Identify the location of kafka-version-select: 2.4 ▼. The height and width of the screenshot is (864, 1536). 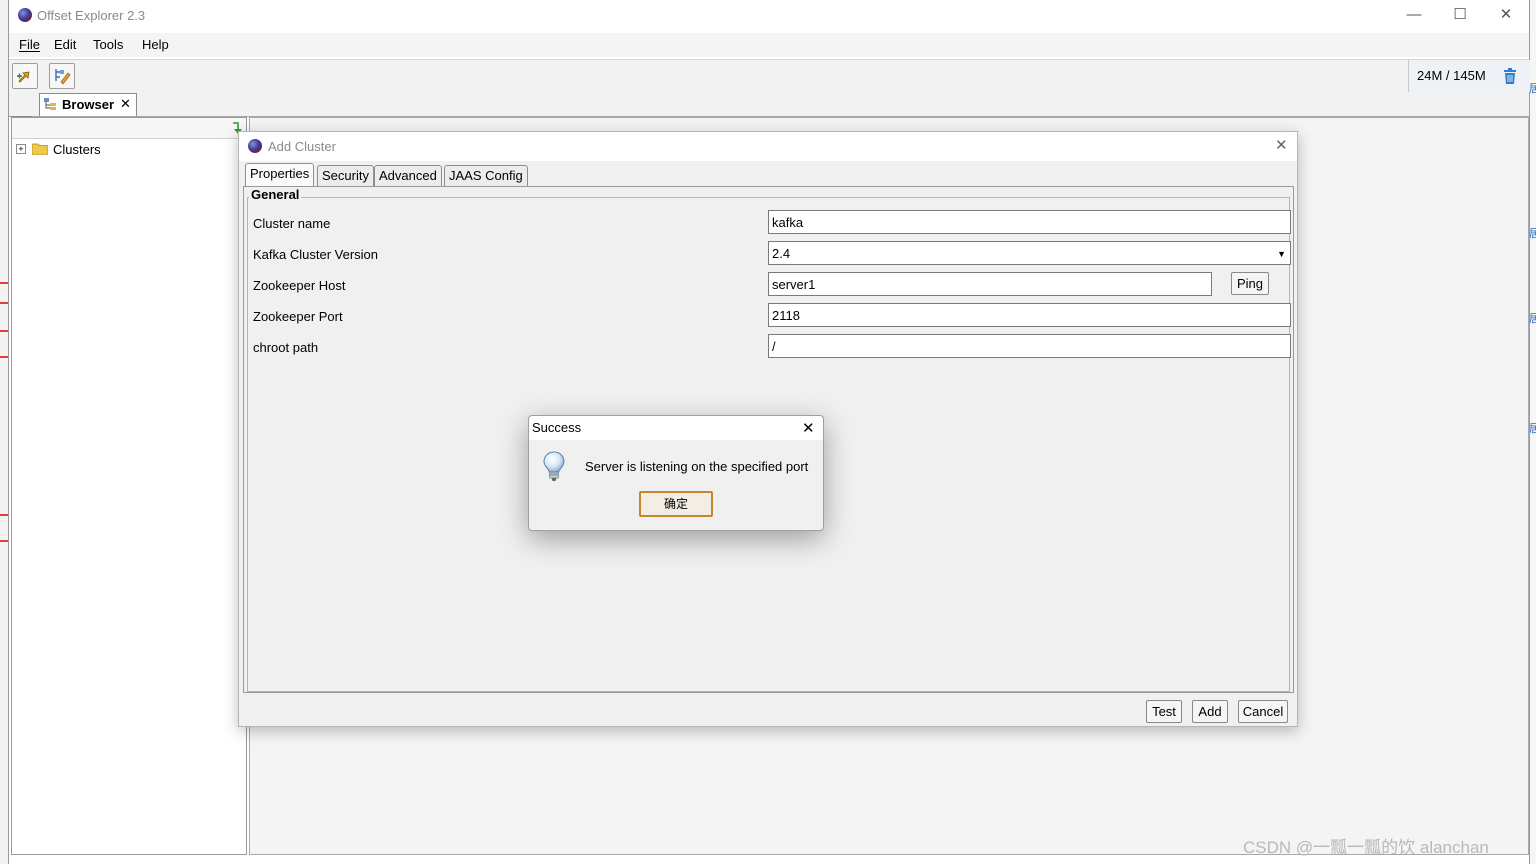
(1029, 253).